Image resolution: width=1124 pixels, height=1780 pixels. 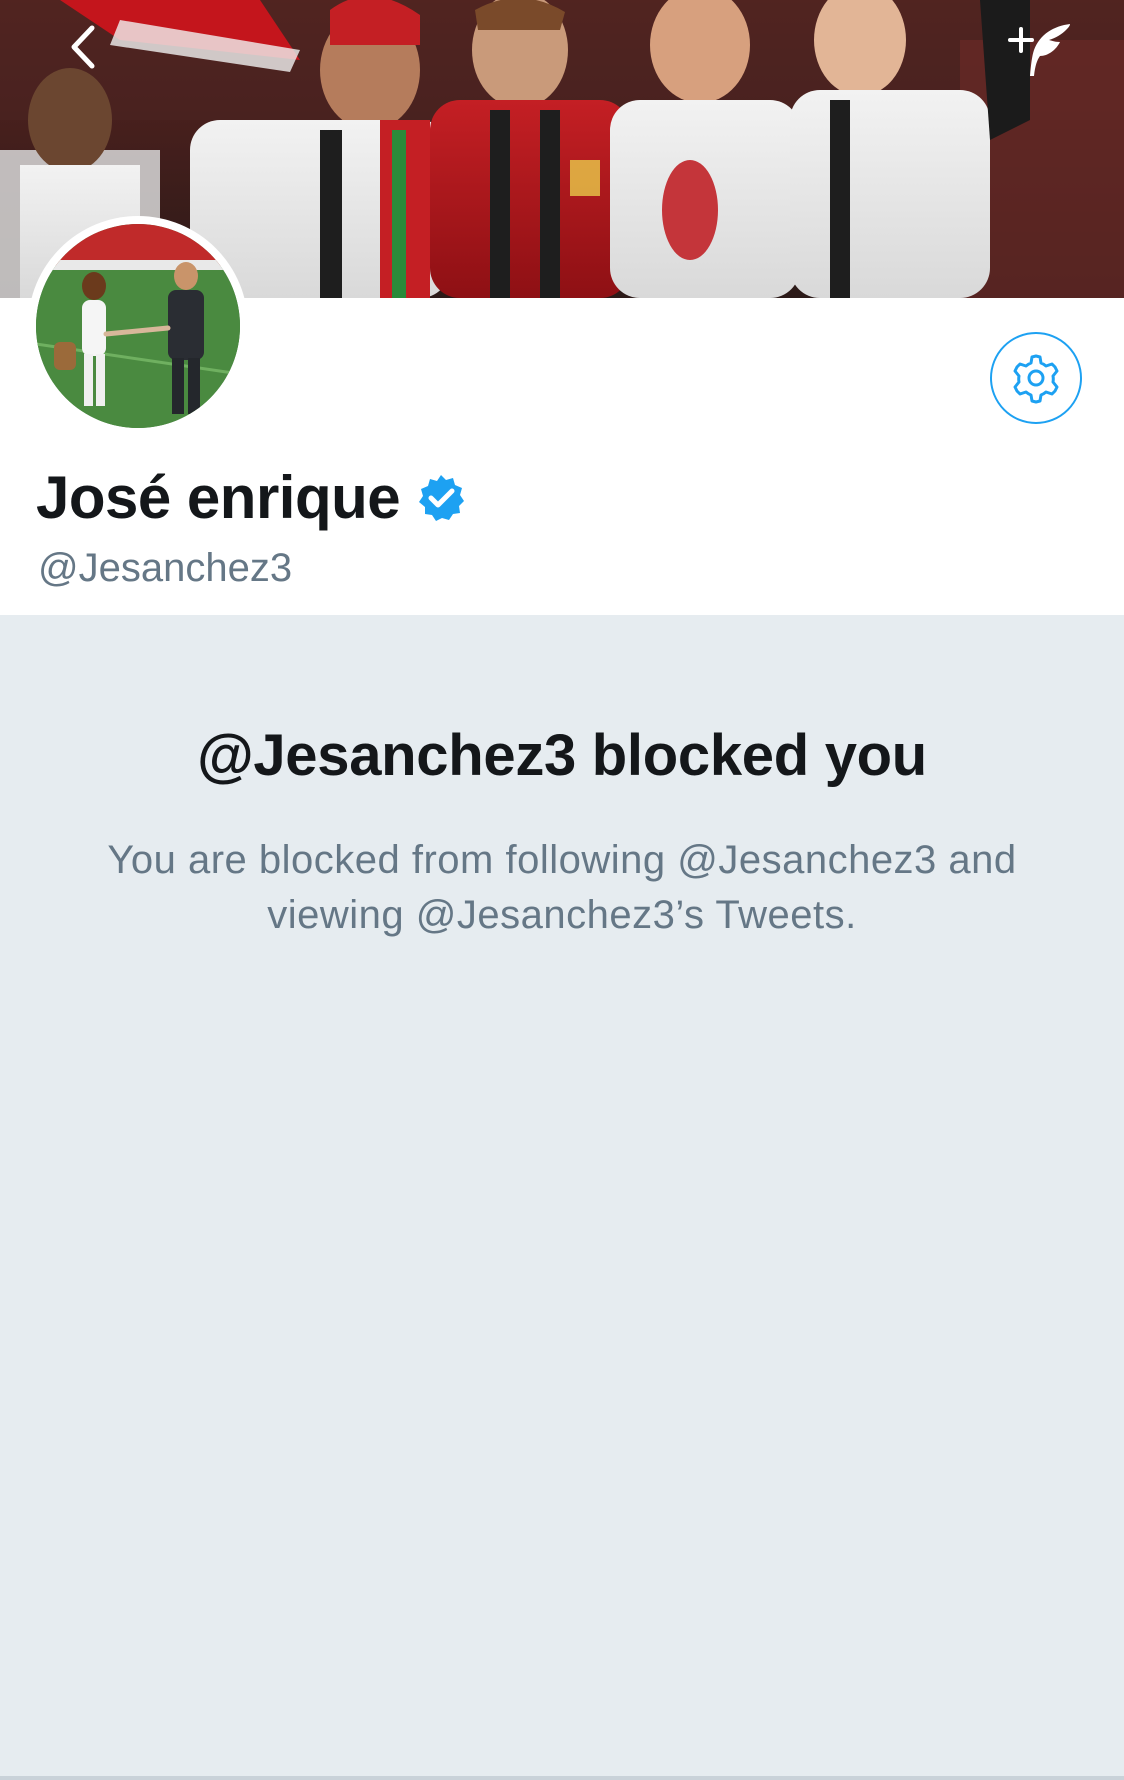 I want to click on compose-tweet-icon, so click(x=1039, y=50).